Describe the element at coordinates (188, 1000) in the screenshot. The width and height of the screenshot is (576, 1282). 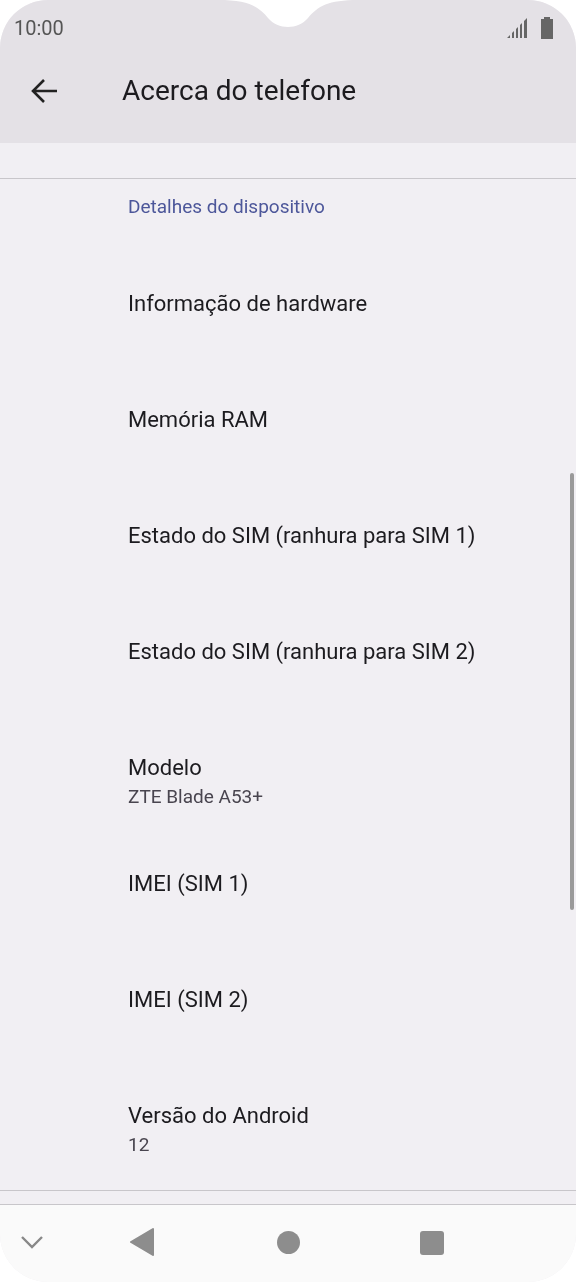
I see `item-title: IMEI (SIM 2)` at that location.